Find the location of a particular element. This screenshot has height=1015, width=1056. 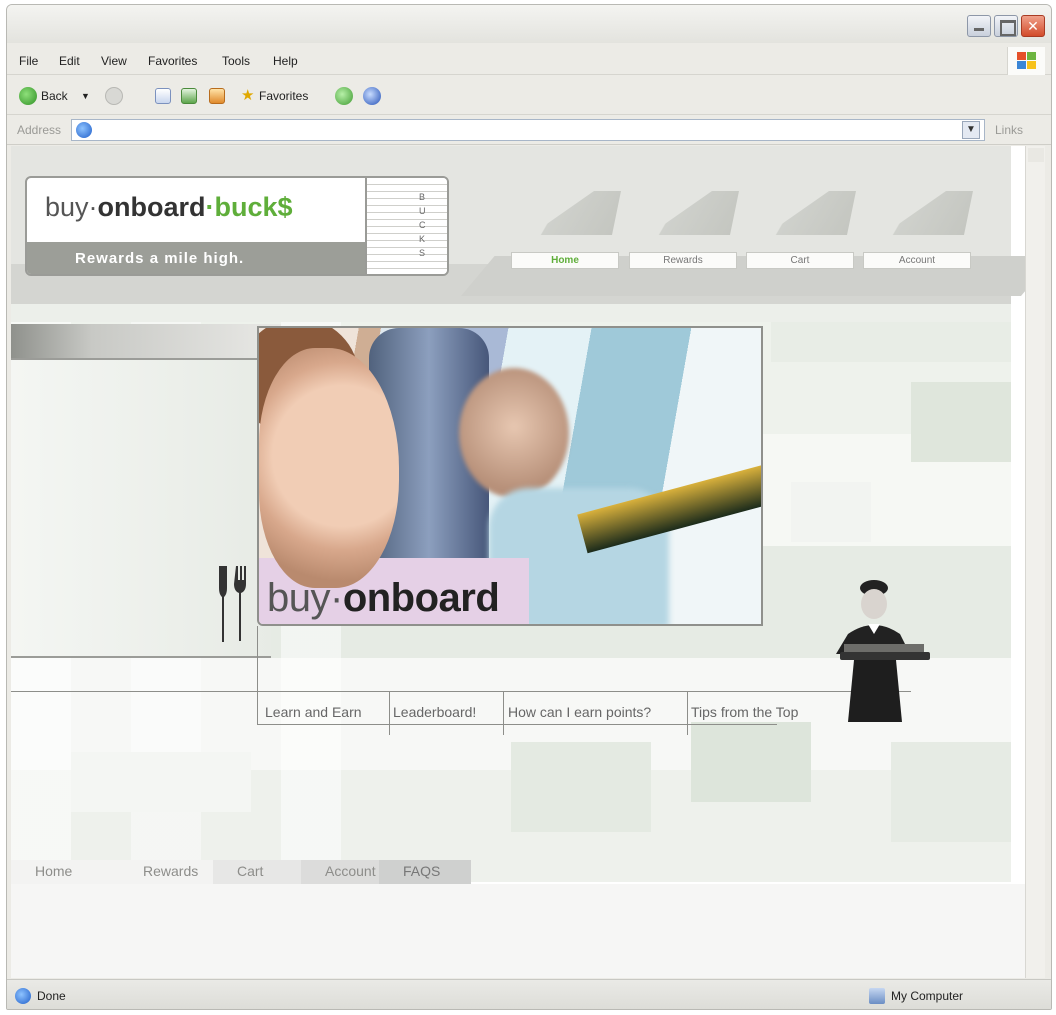

logo-wordmark: buy·onboard·buck$ is located at coordinates (169, 207).